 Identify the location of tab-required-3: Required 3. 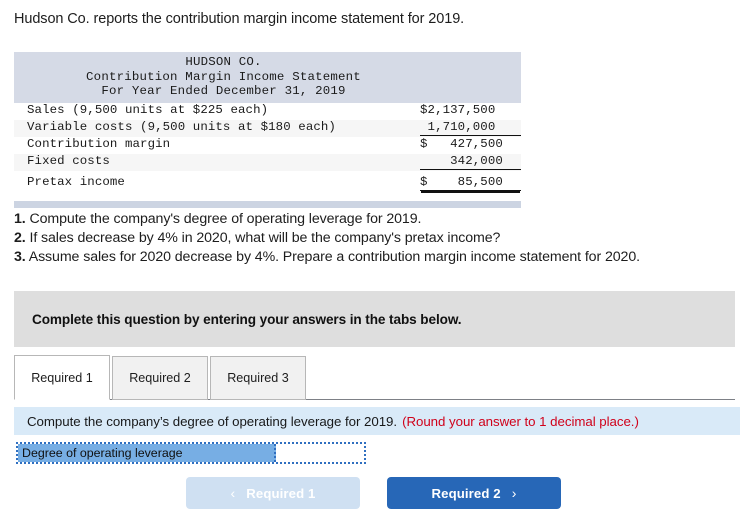
(258, 378).